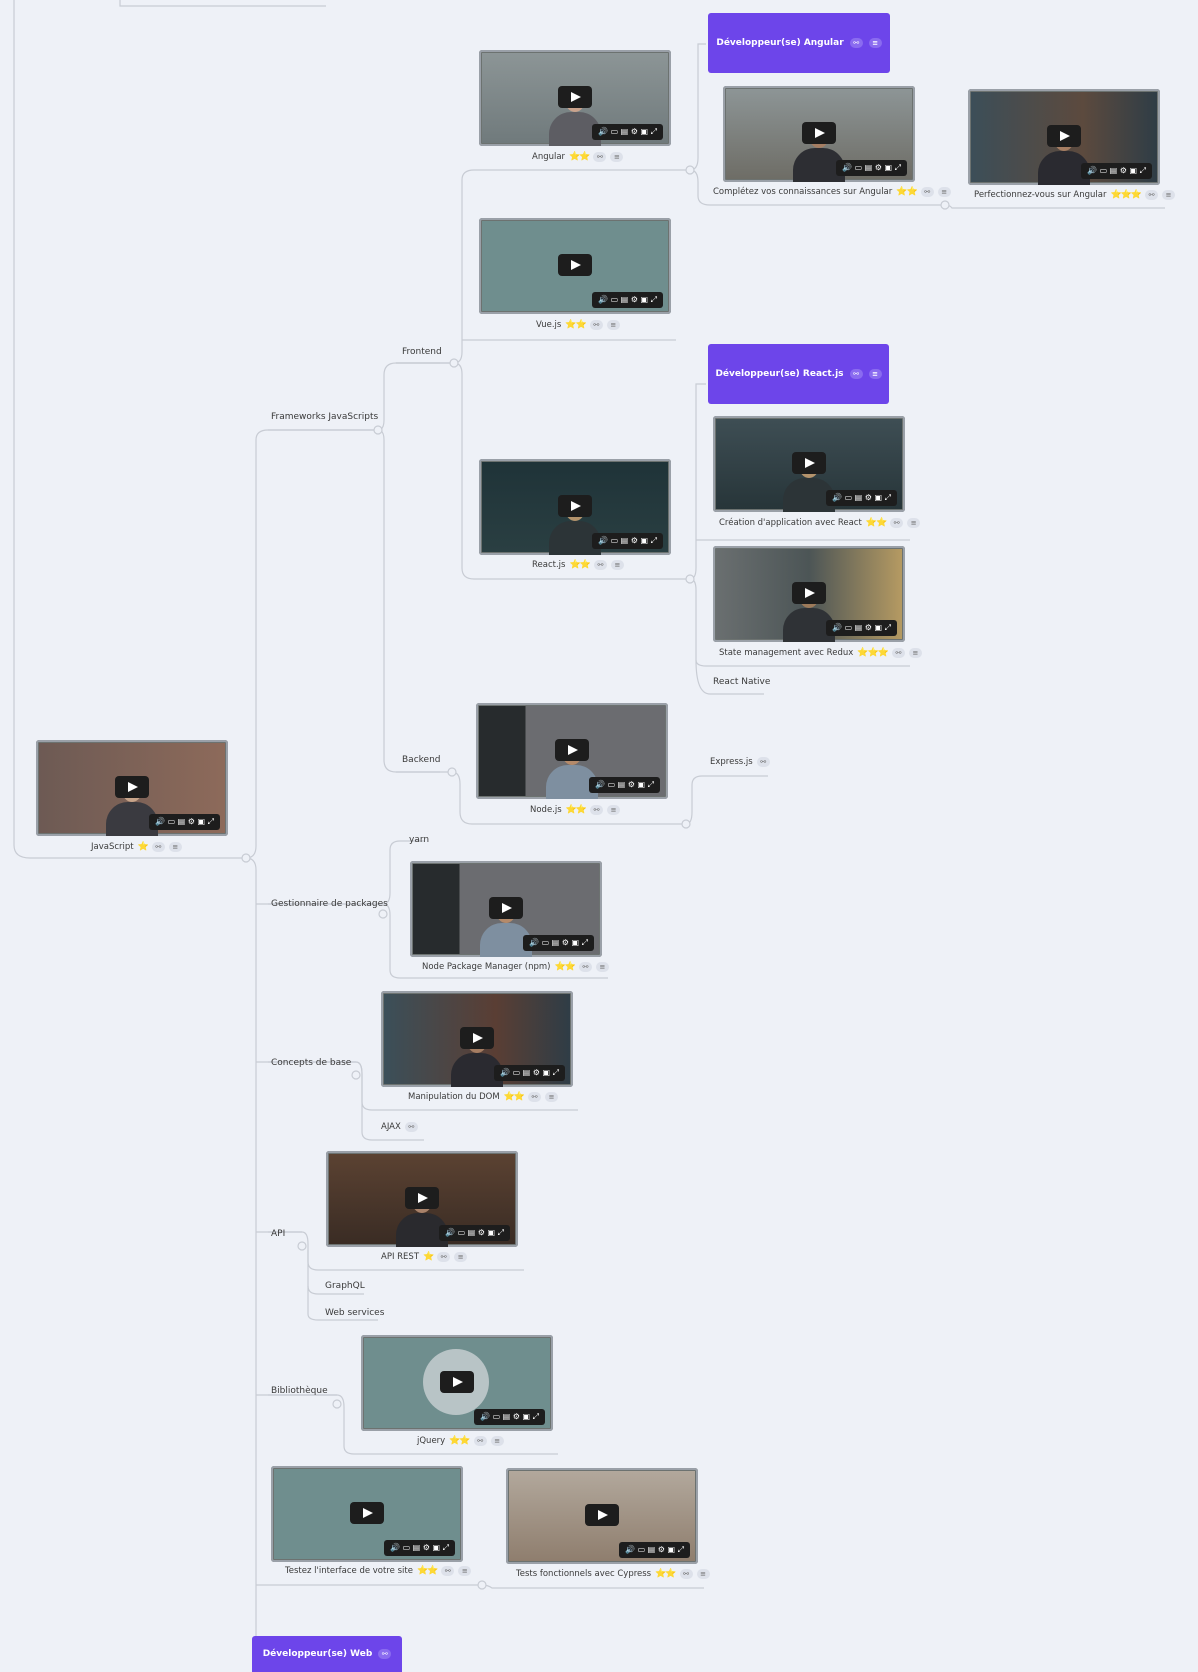  What do you see at coordinates (327, 1654) in the screenshot?
I see `badge-developpeur-web: Développeur(se) Web ⚯` at bounding box center [327, 1654].